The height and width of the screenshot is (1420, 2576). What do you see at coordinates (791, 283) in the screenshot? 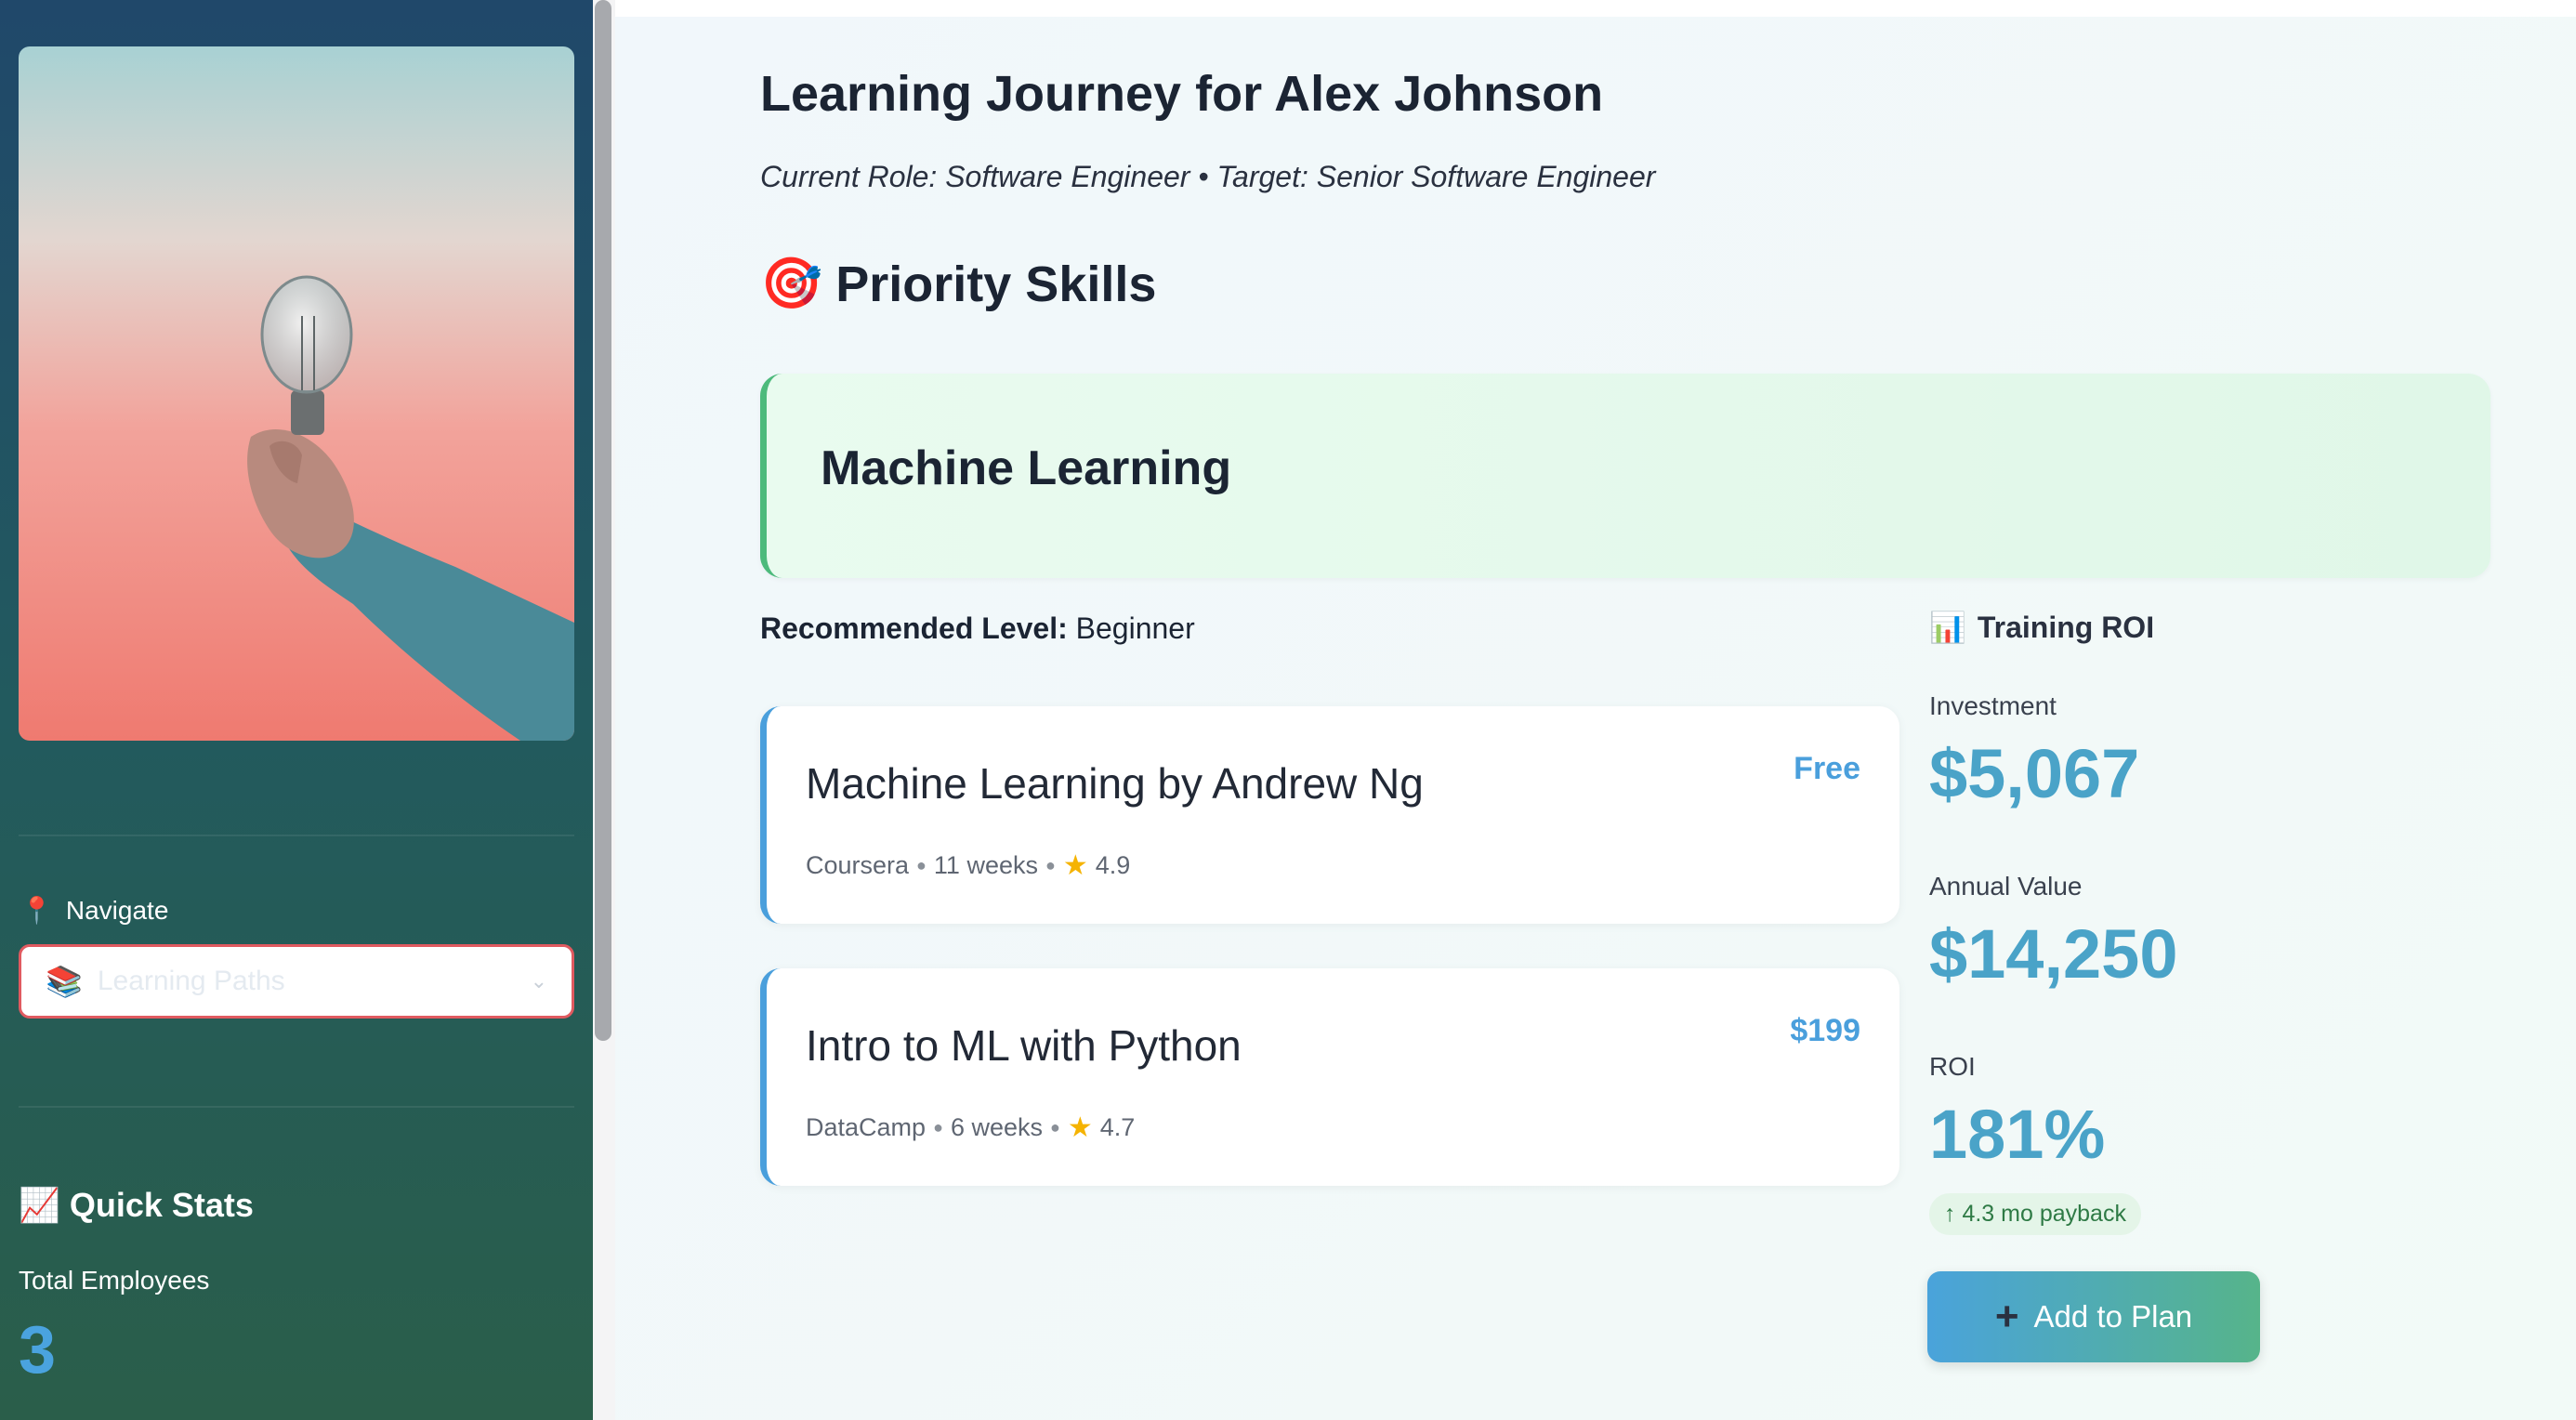
I see `target-icon: 🎯` at bounding box center [791, 283].